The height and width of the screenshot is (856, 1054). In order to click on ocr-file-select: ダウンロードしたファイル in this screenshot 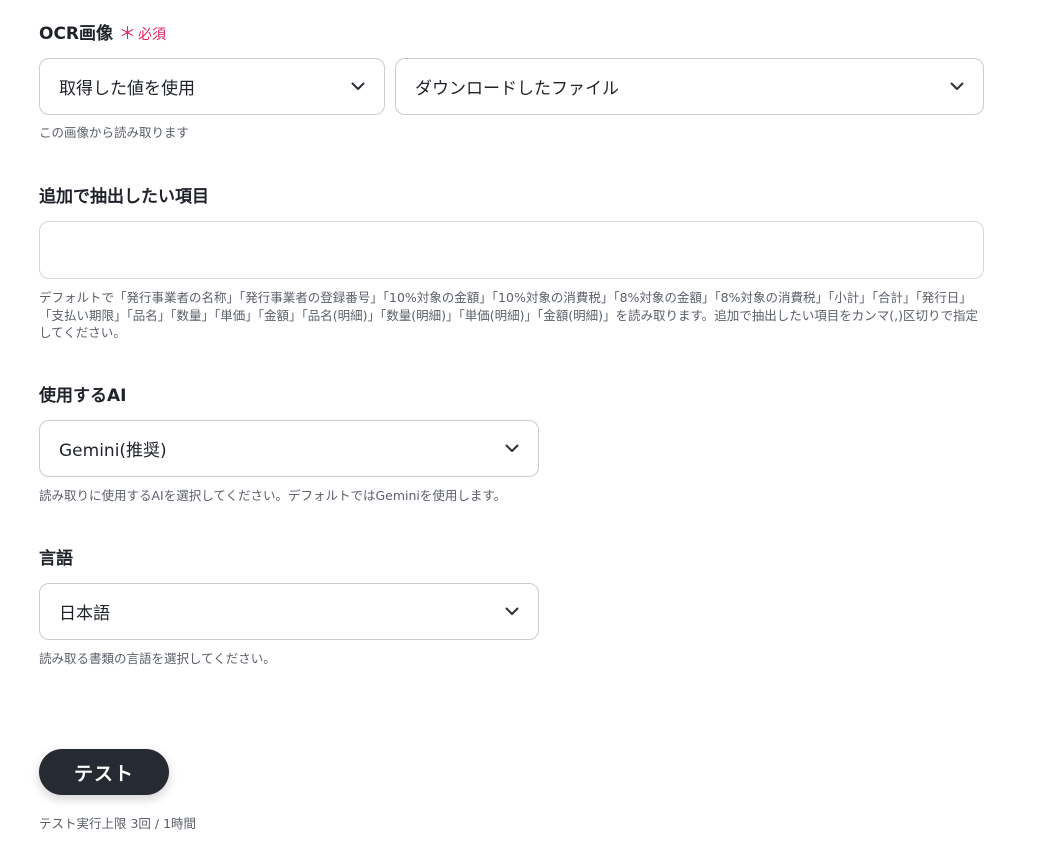, I will do `click(689, 86)`.